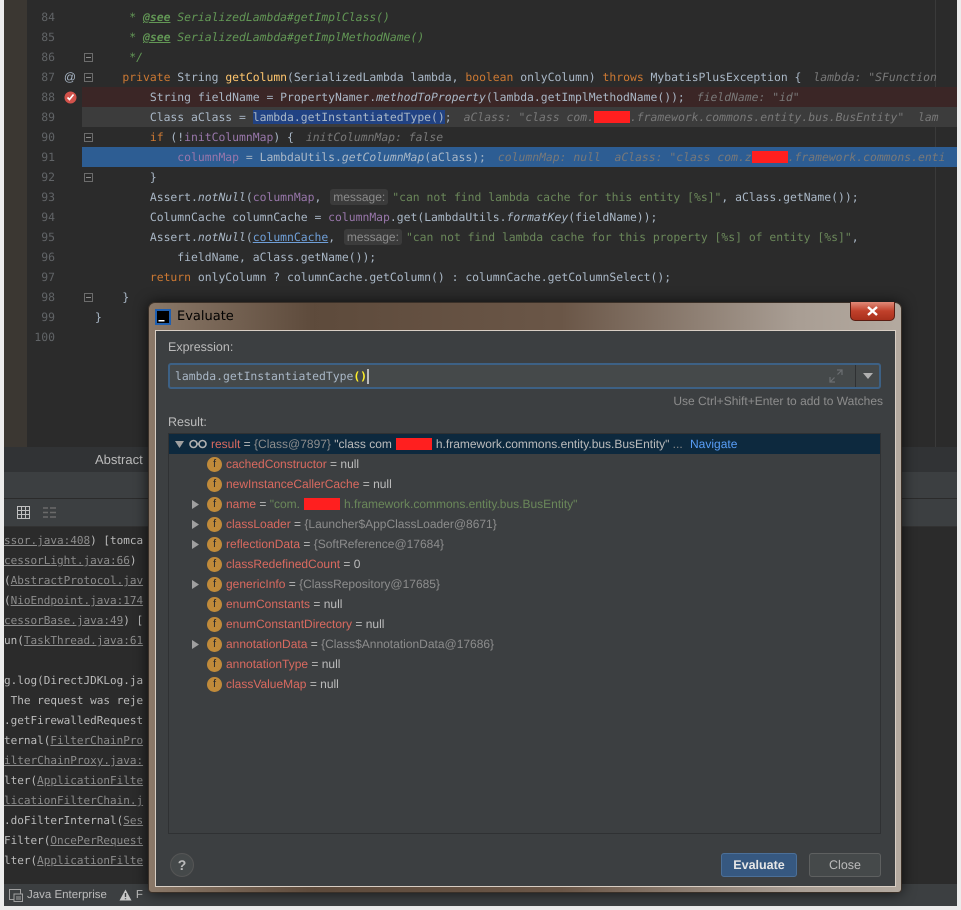  I want to click on close-button: Close, so click(845, 865).